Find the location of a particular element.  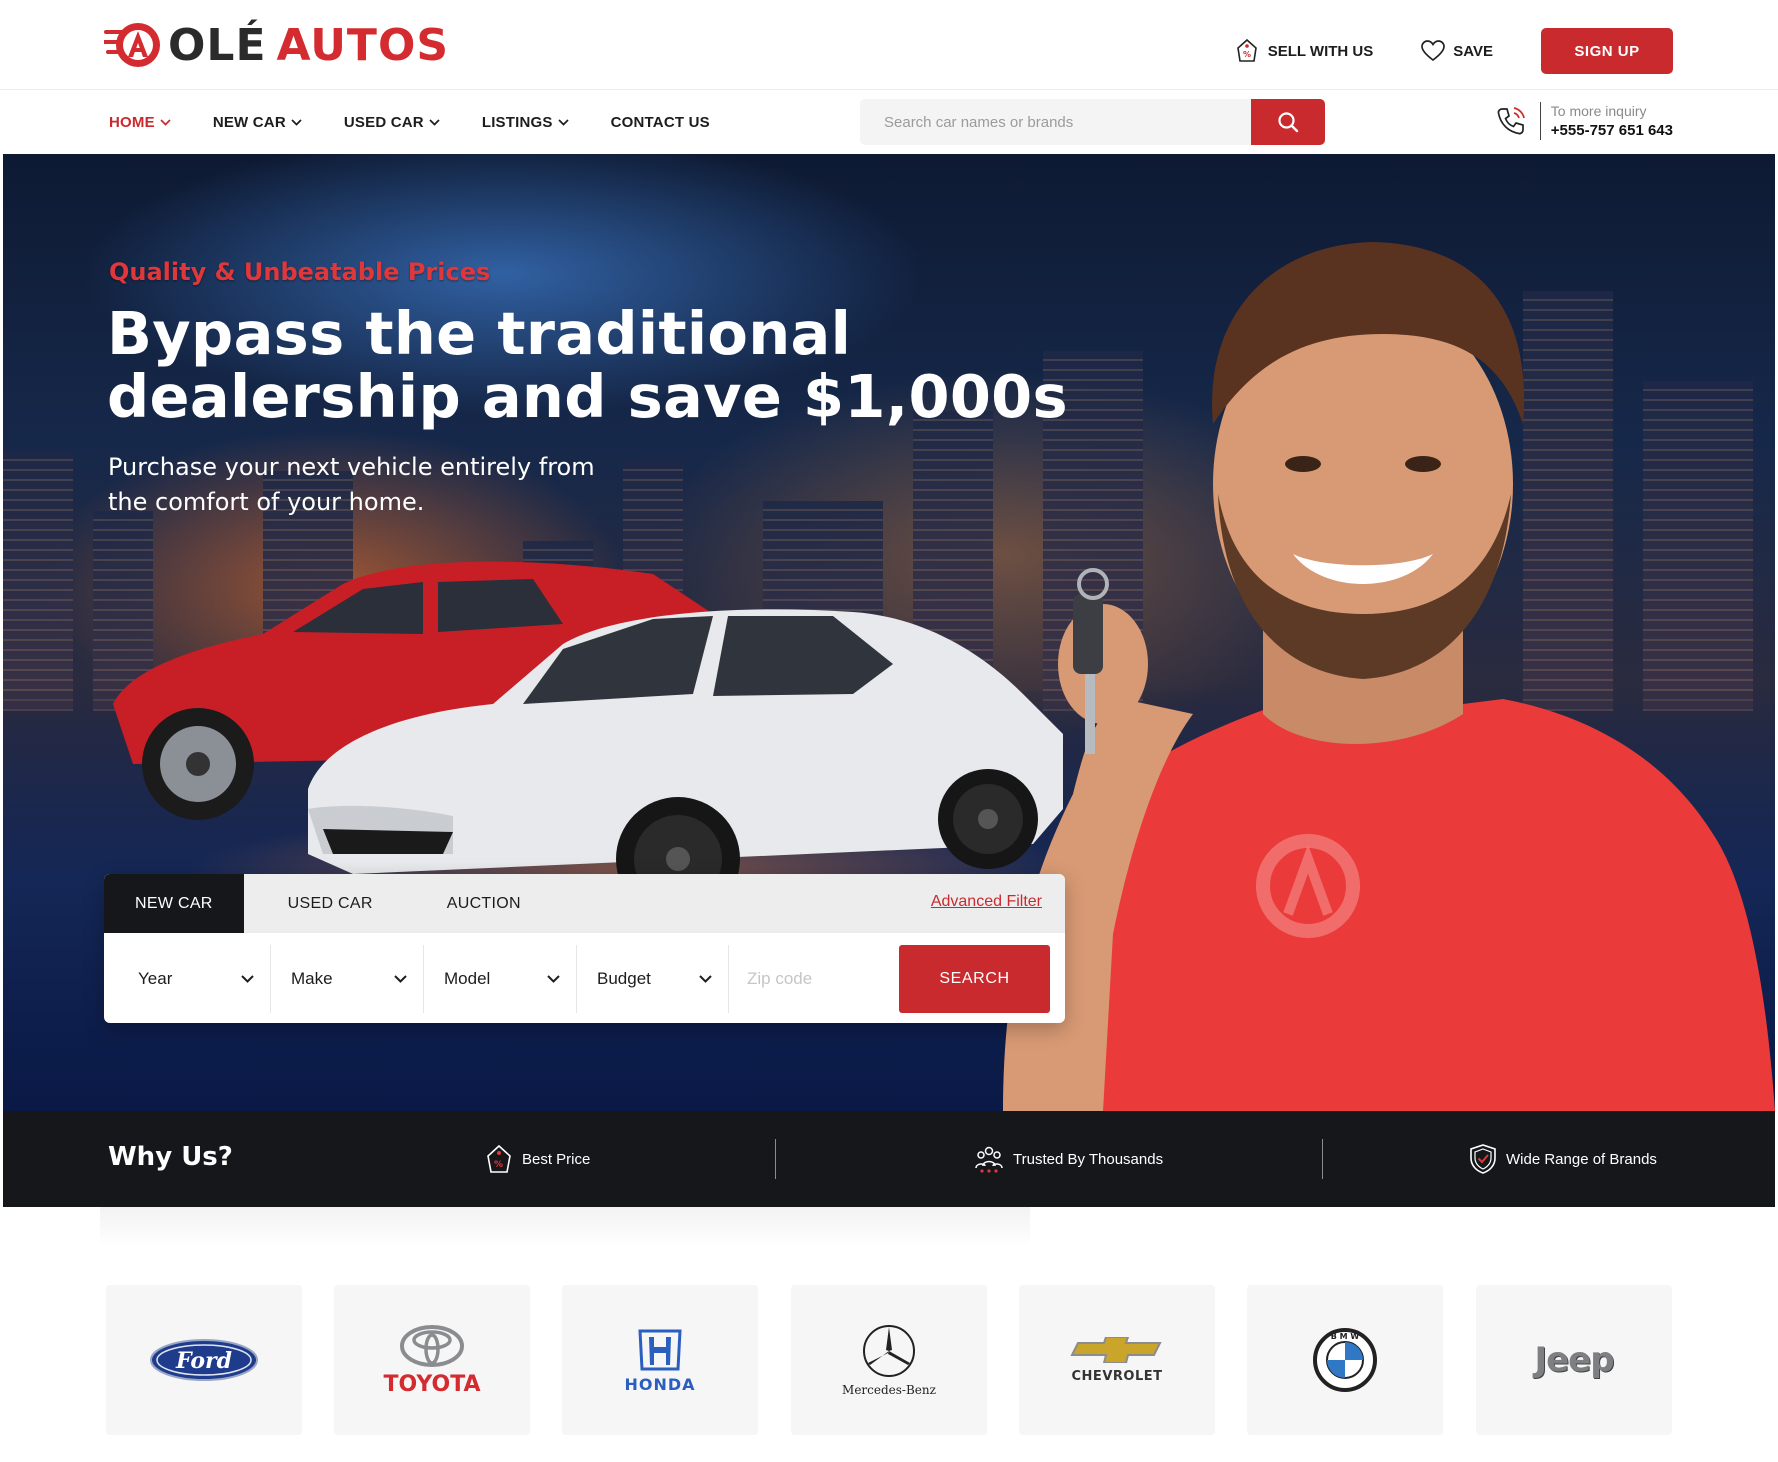

hero-title-line: Bypass the traditional is located at coordinates (479, 333).